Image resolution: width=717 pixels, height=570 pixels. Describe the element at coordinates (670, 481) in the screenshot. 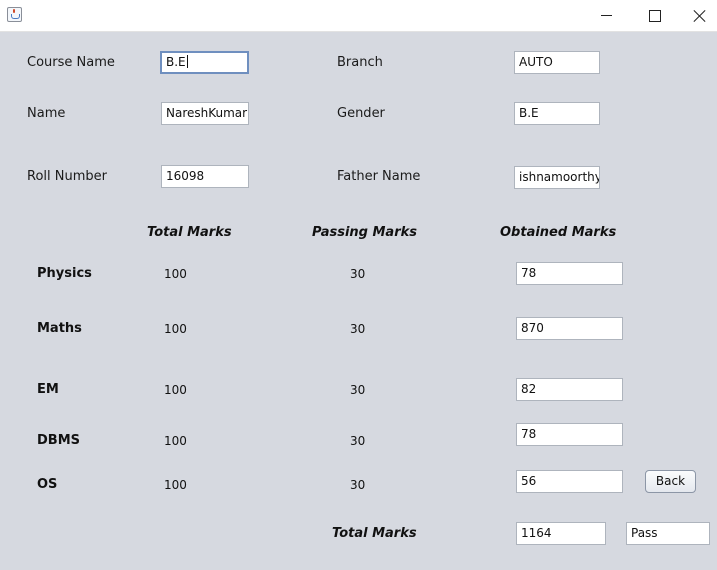

I see `back-button: Back` at that location.